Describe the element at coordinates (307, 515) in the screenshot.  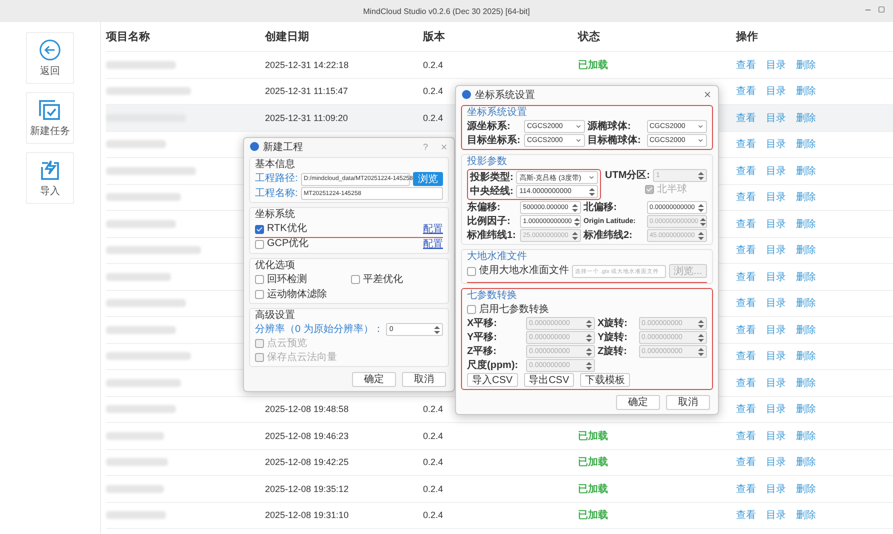
I see `date-cell: 2025-12-08 19:31:10` at that location.